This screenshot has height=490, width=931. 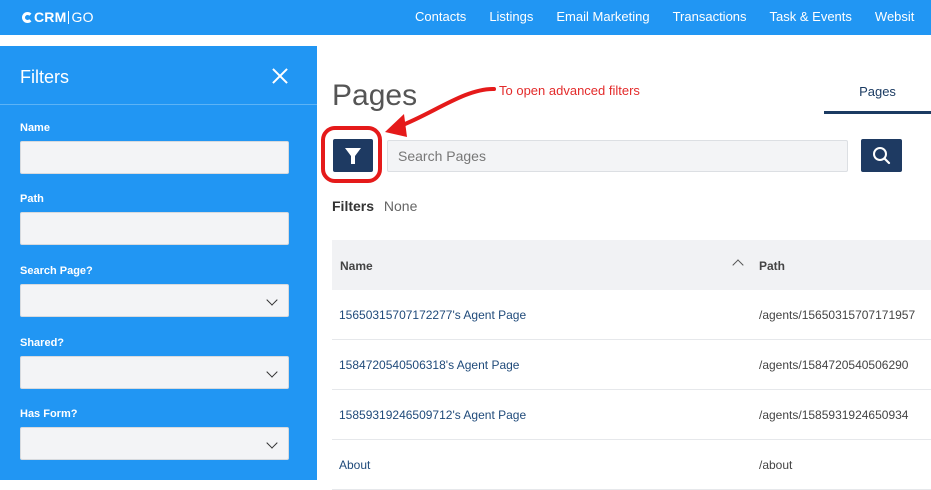 I want to click on page-path: /agents/15650315707171957, so click(x=837, y=315).